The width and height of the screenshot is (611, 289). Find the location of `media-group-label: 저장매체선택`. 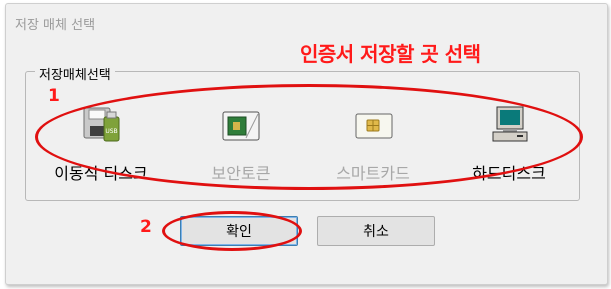

media-group-label: 저장매체선택 is located at coordinates (75, 73).